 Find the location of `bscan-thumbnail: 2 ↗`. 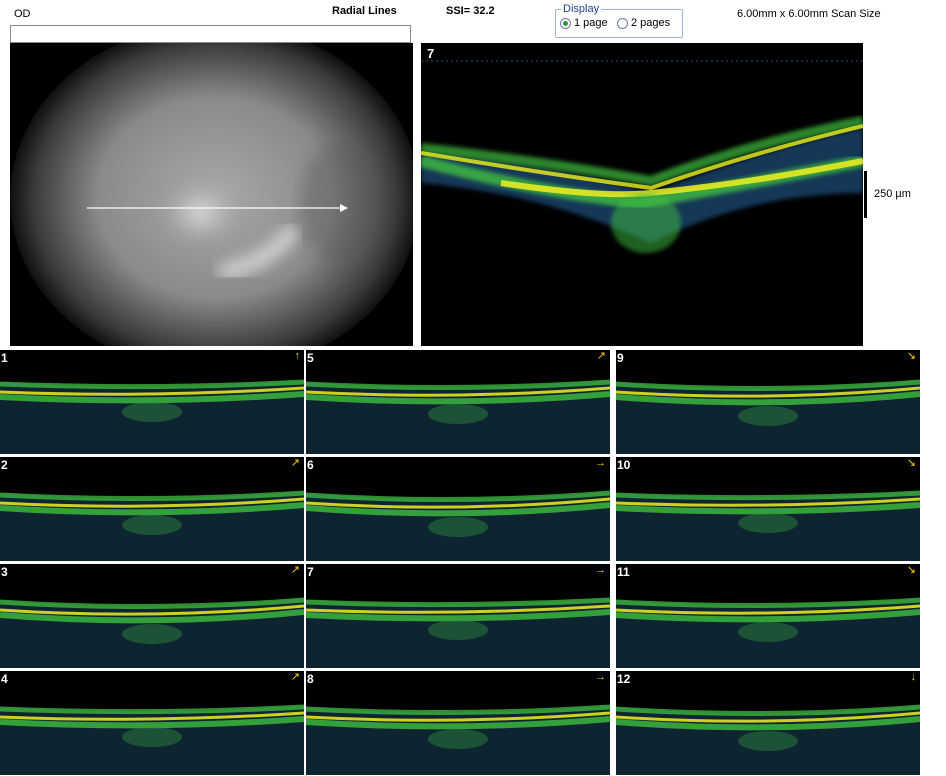

bscan-thumbnail: 2 ↗ is located at coordinates (152, 509).